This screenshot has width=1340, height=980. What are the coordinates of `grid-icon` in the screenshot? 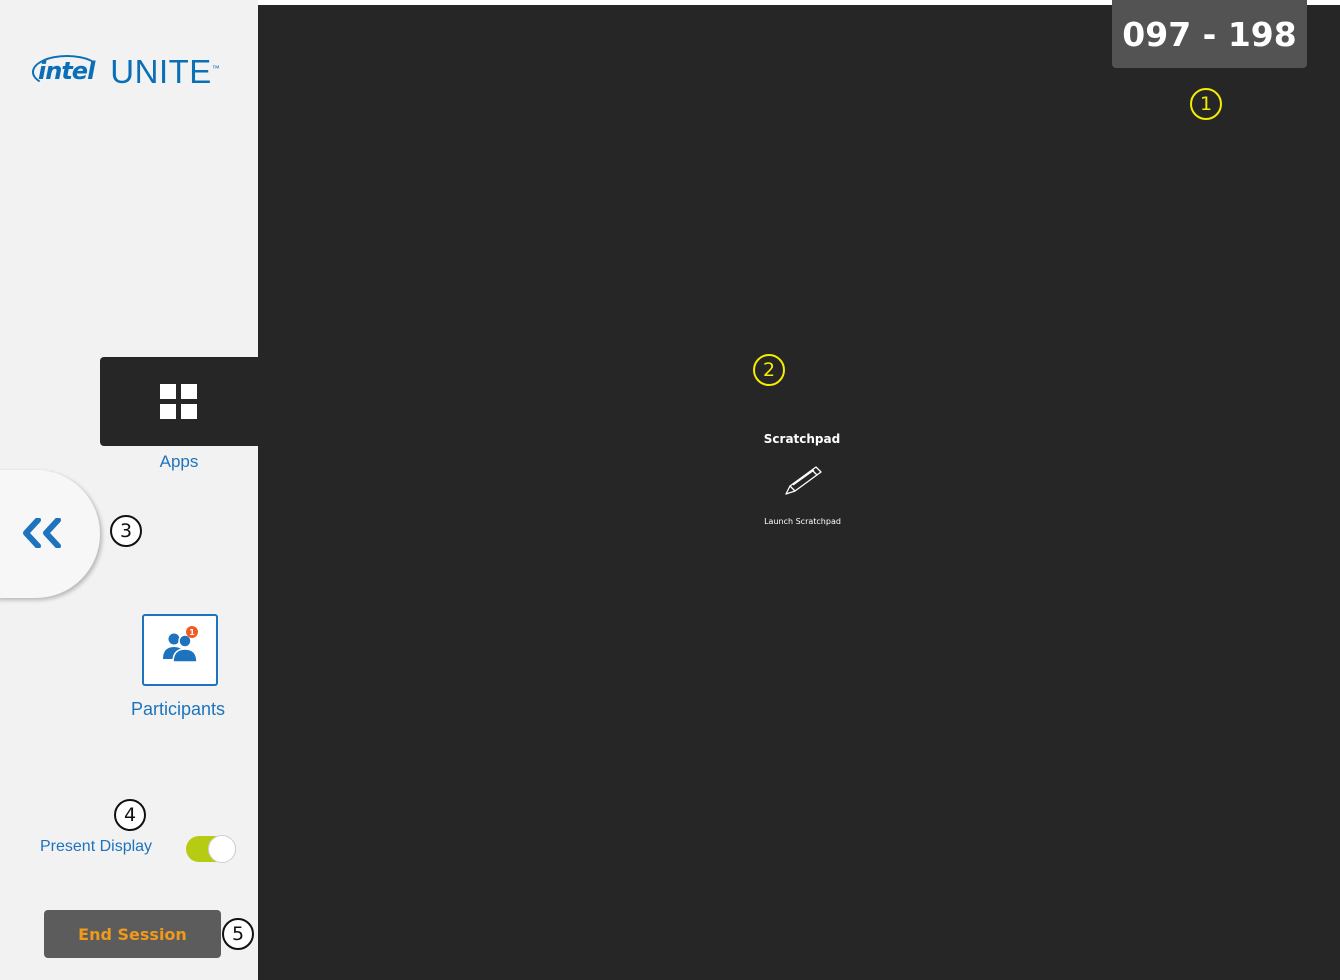 It's located at (179, 402).